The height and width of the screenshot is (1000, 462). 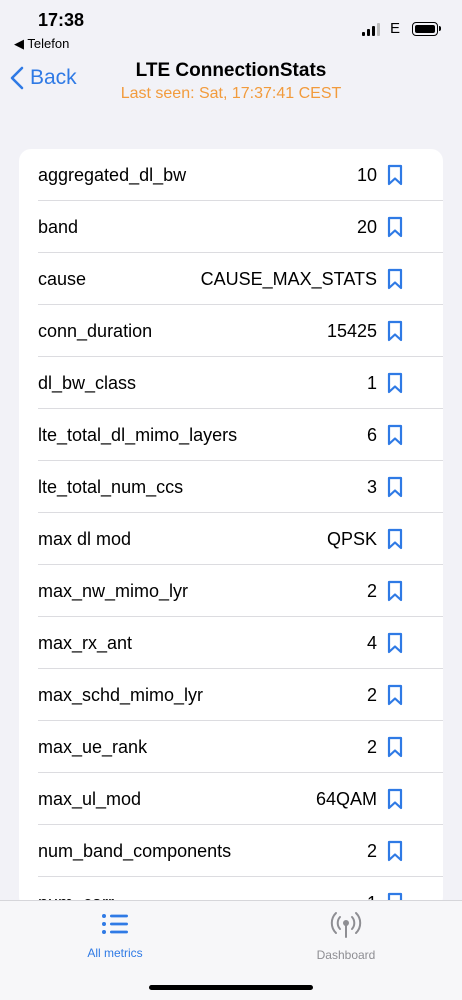 What do you see at coordinates (370, 29) in the screenshot?
I see `signal-icon` at bounding box center [370, 29].